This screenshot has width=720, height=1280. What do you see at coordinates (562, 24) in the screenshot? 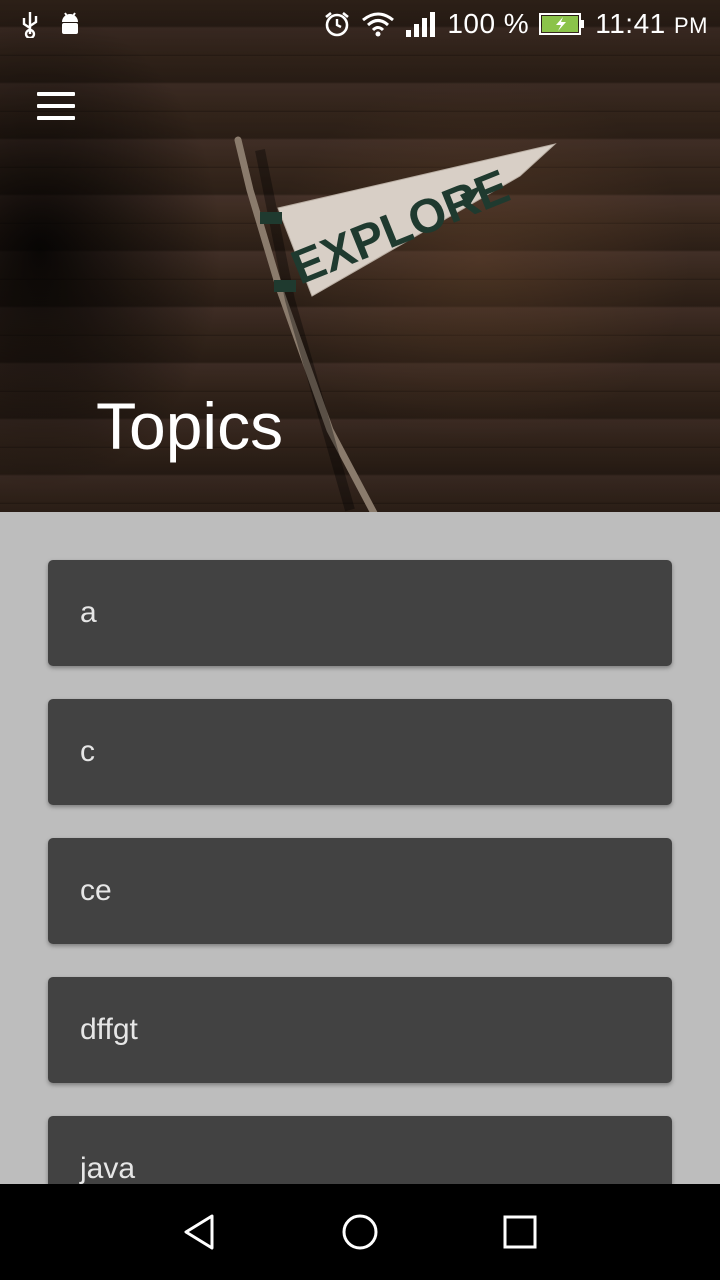
I see `battery-icon` at bounding box center [562, 24].